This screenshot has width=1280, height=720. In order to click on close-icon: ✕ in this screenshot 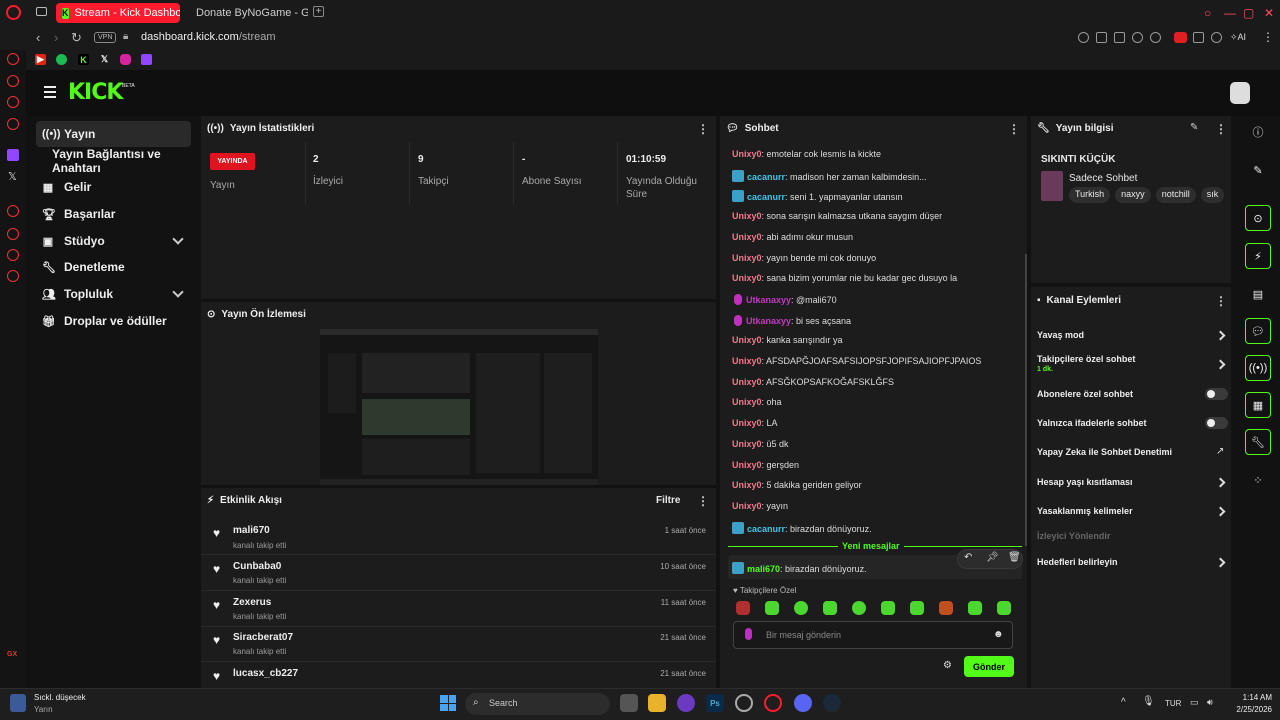, I will do `click(1269, 13)`.